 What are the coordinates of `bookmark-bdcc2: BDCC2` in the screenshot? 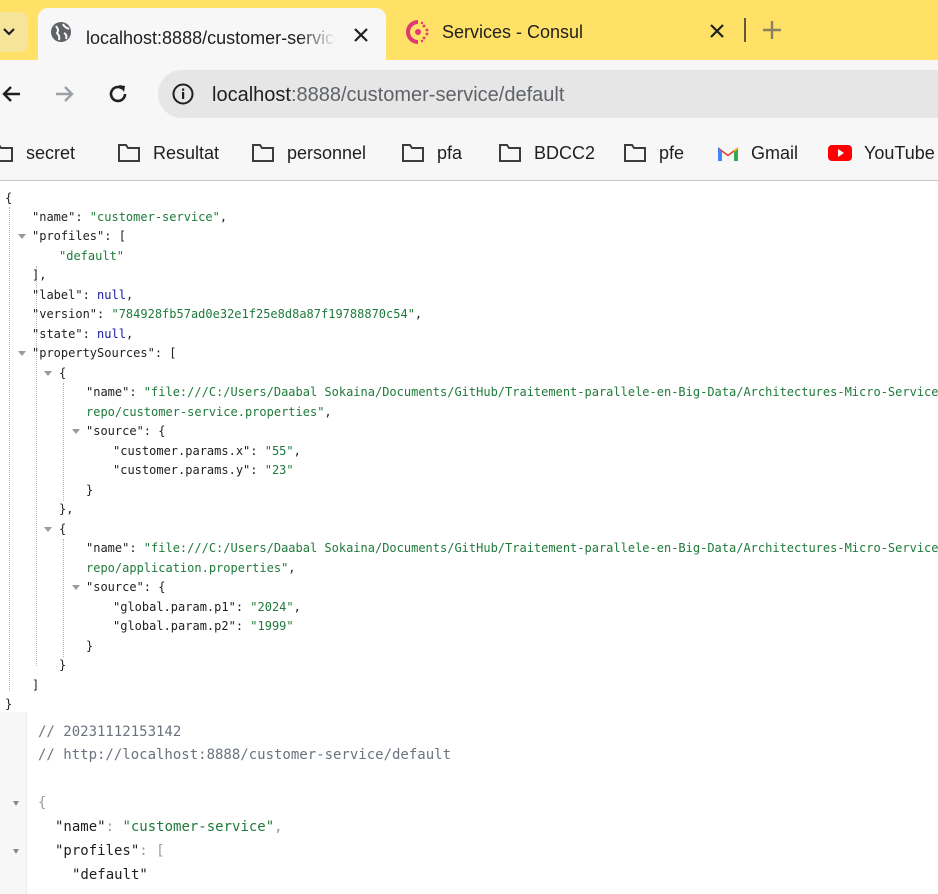 It's located at (546, 153).